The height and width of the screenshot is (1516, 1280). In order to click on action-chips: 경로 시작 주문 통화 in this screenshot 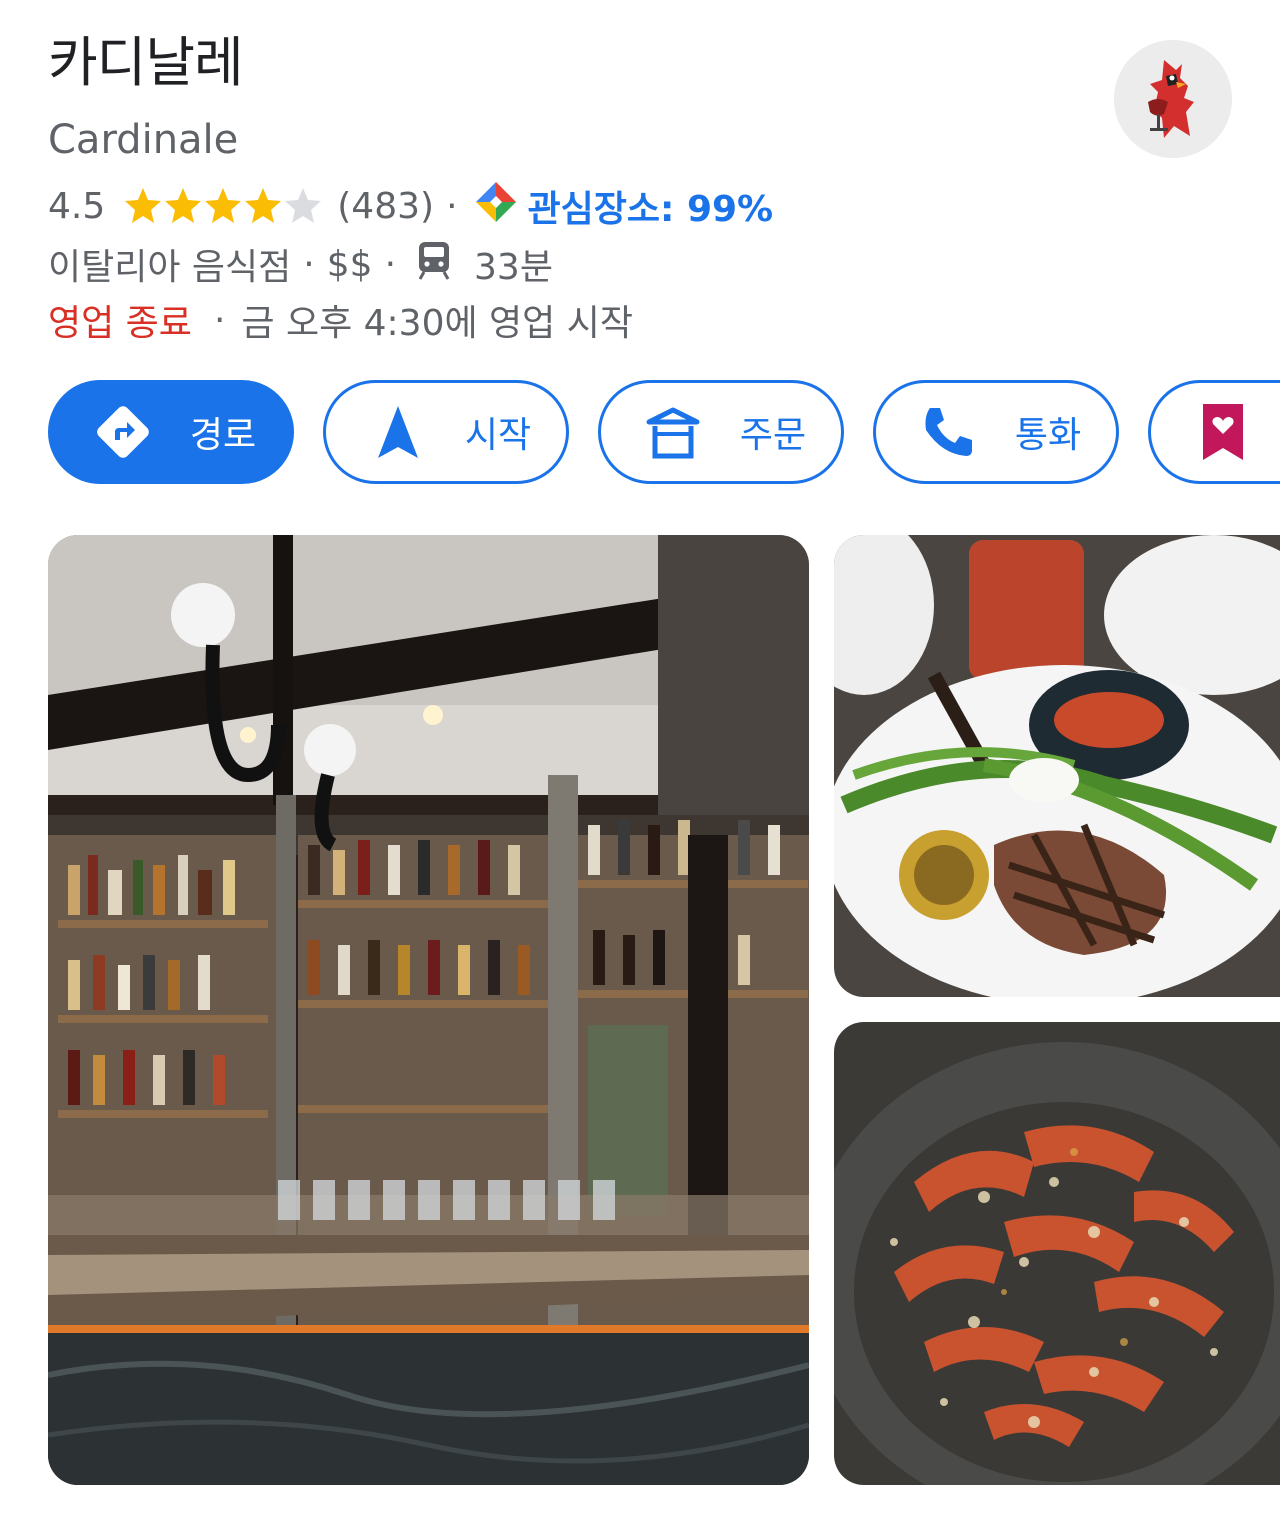, I will do `click(640, 434)`.